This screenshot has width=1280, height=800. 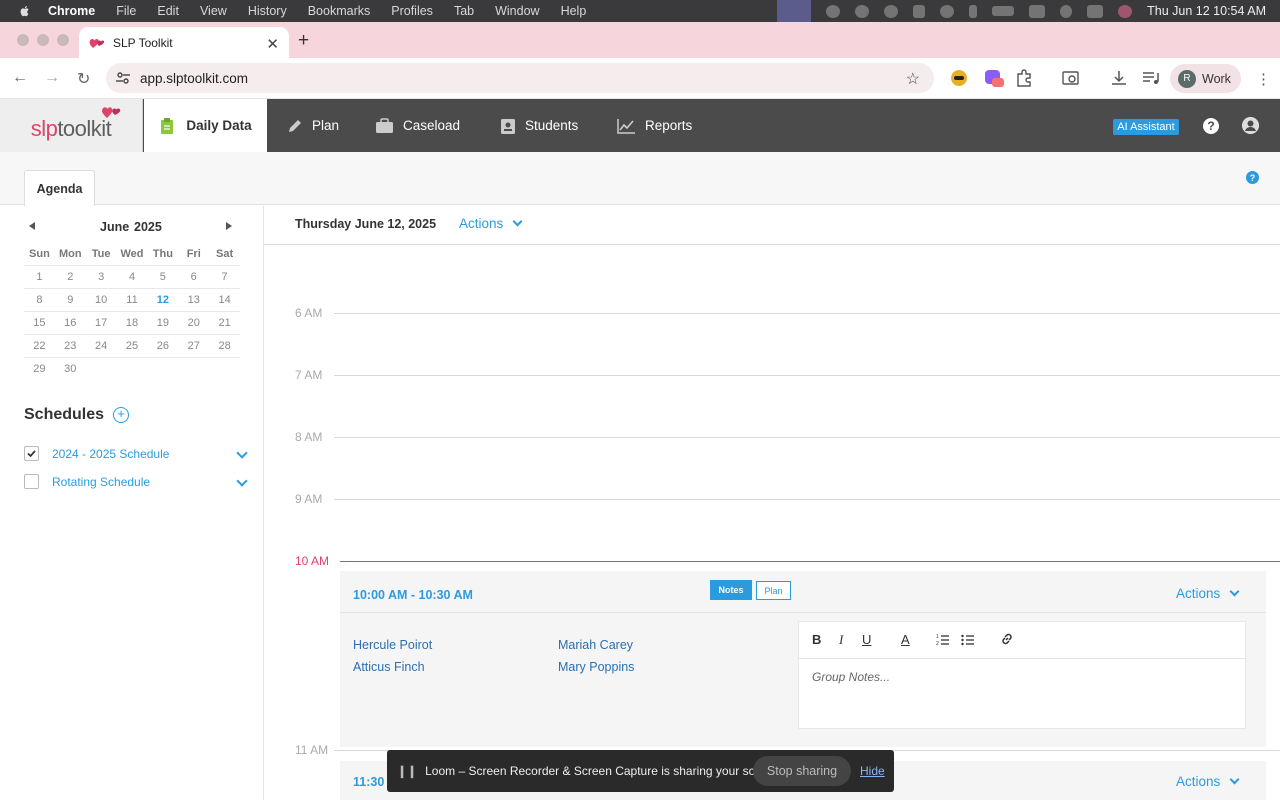 I want to click on loom-status-icon, so click(x=833, y=11).